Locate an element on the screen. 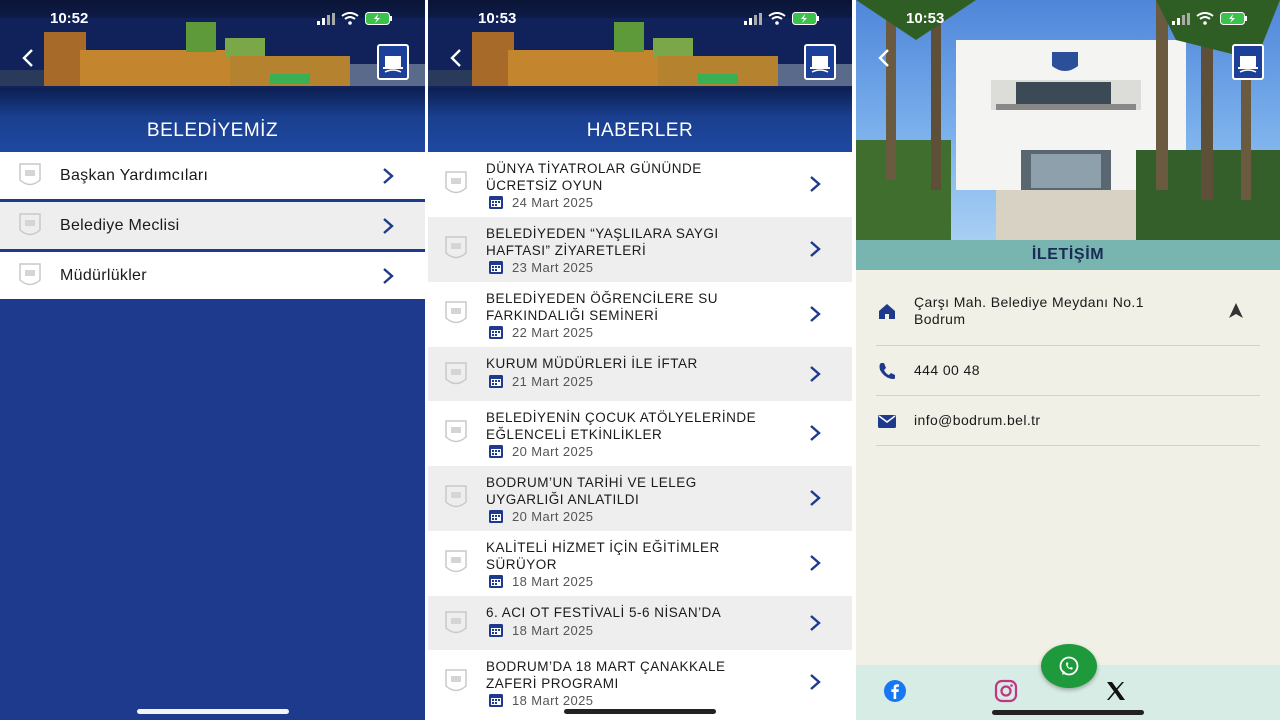 This screenshot has height=720, width=1280. news-date: 24 Mart 2025 is located at coordinates (553, 202).